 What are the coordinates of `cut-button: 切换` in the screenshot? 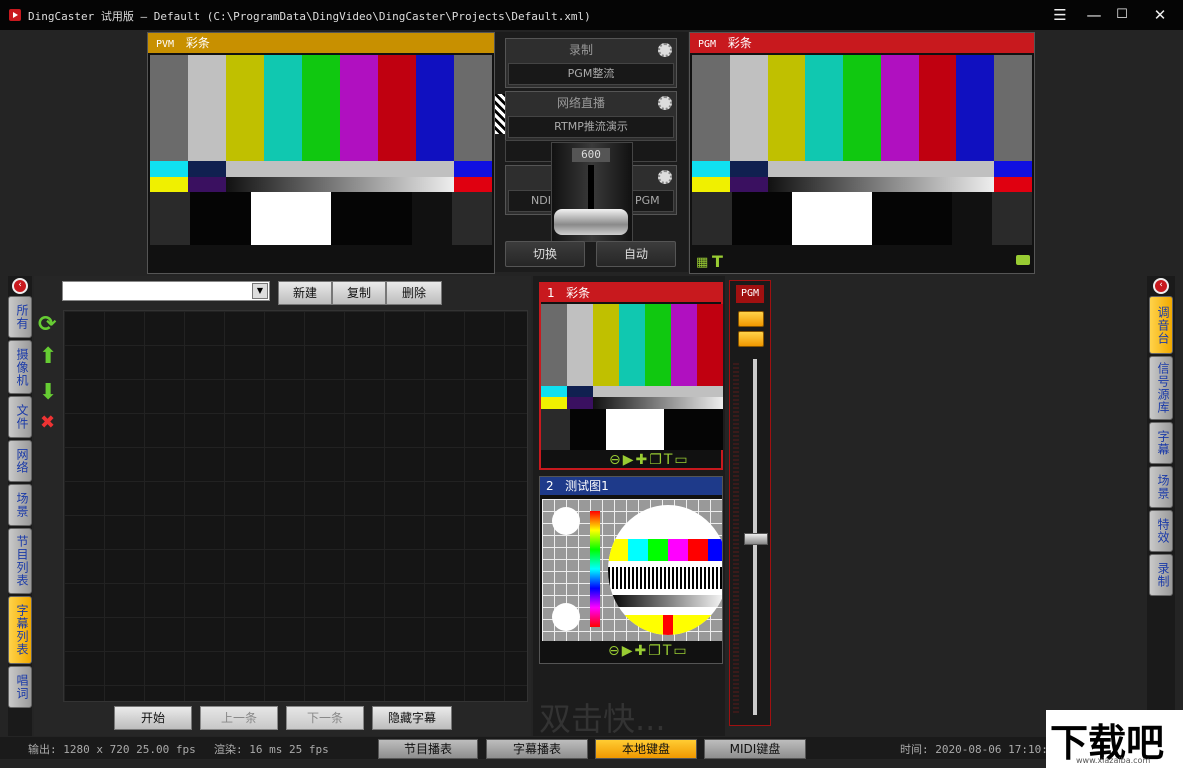 It's located at (545, 254).